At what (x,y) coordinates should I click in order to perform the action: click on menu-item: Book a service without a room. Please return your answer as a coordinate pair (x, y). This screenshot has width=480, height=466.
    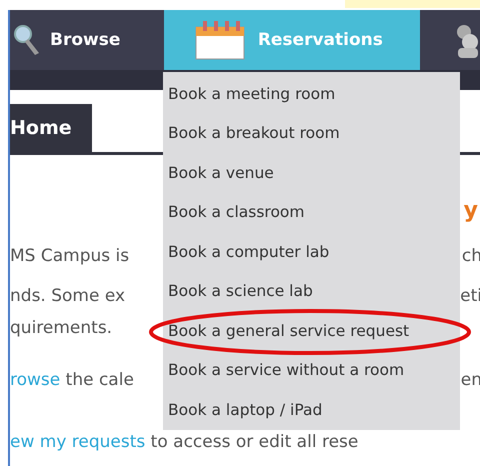
    Looking at the image, I should click on (286, 370).